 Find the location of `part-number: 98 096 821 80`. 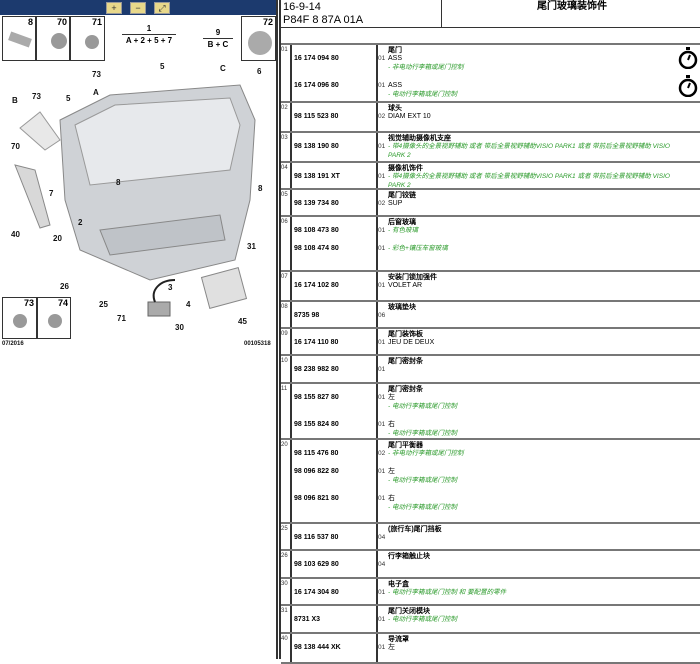

part-number: 98 096 821 80 is located at coordinates (316, 498).